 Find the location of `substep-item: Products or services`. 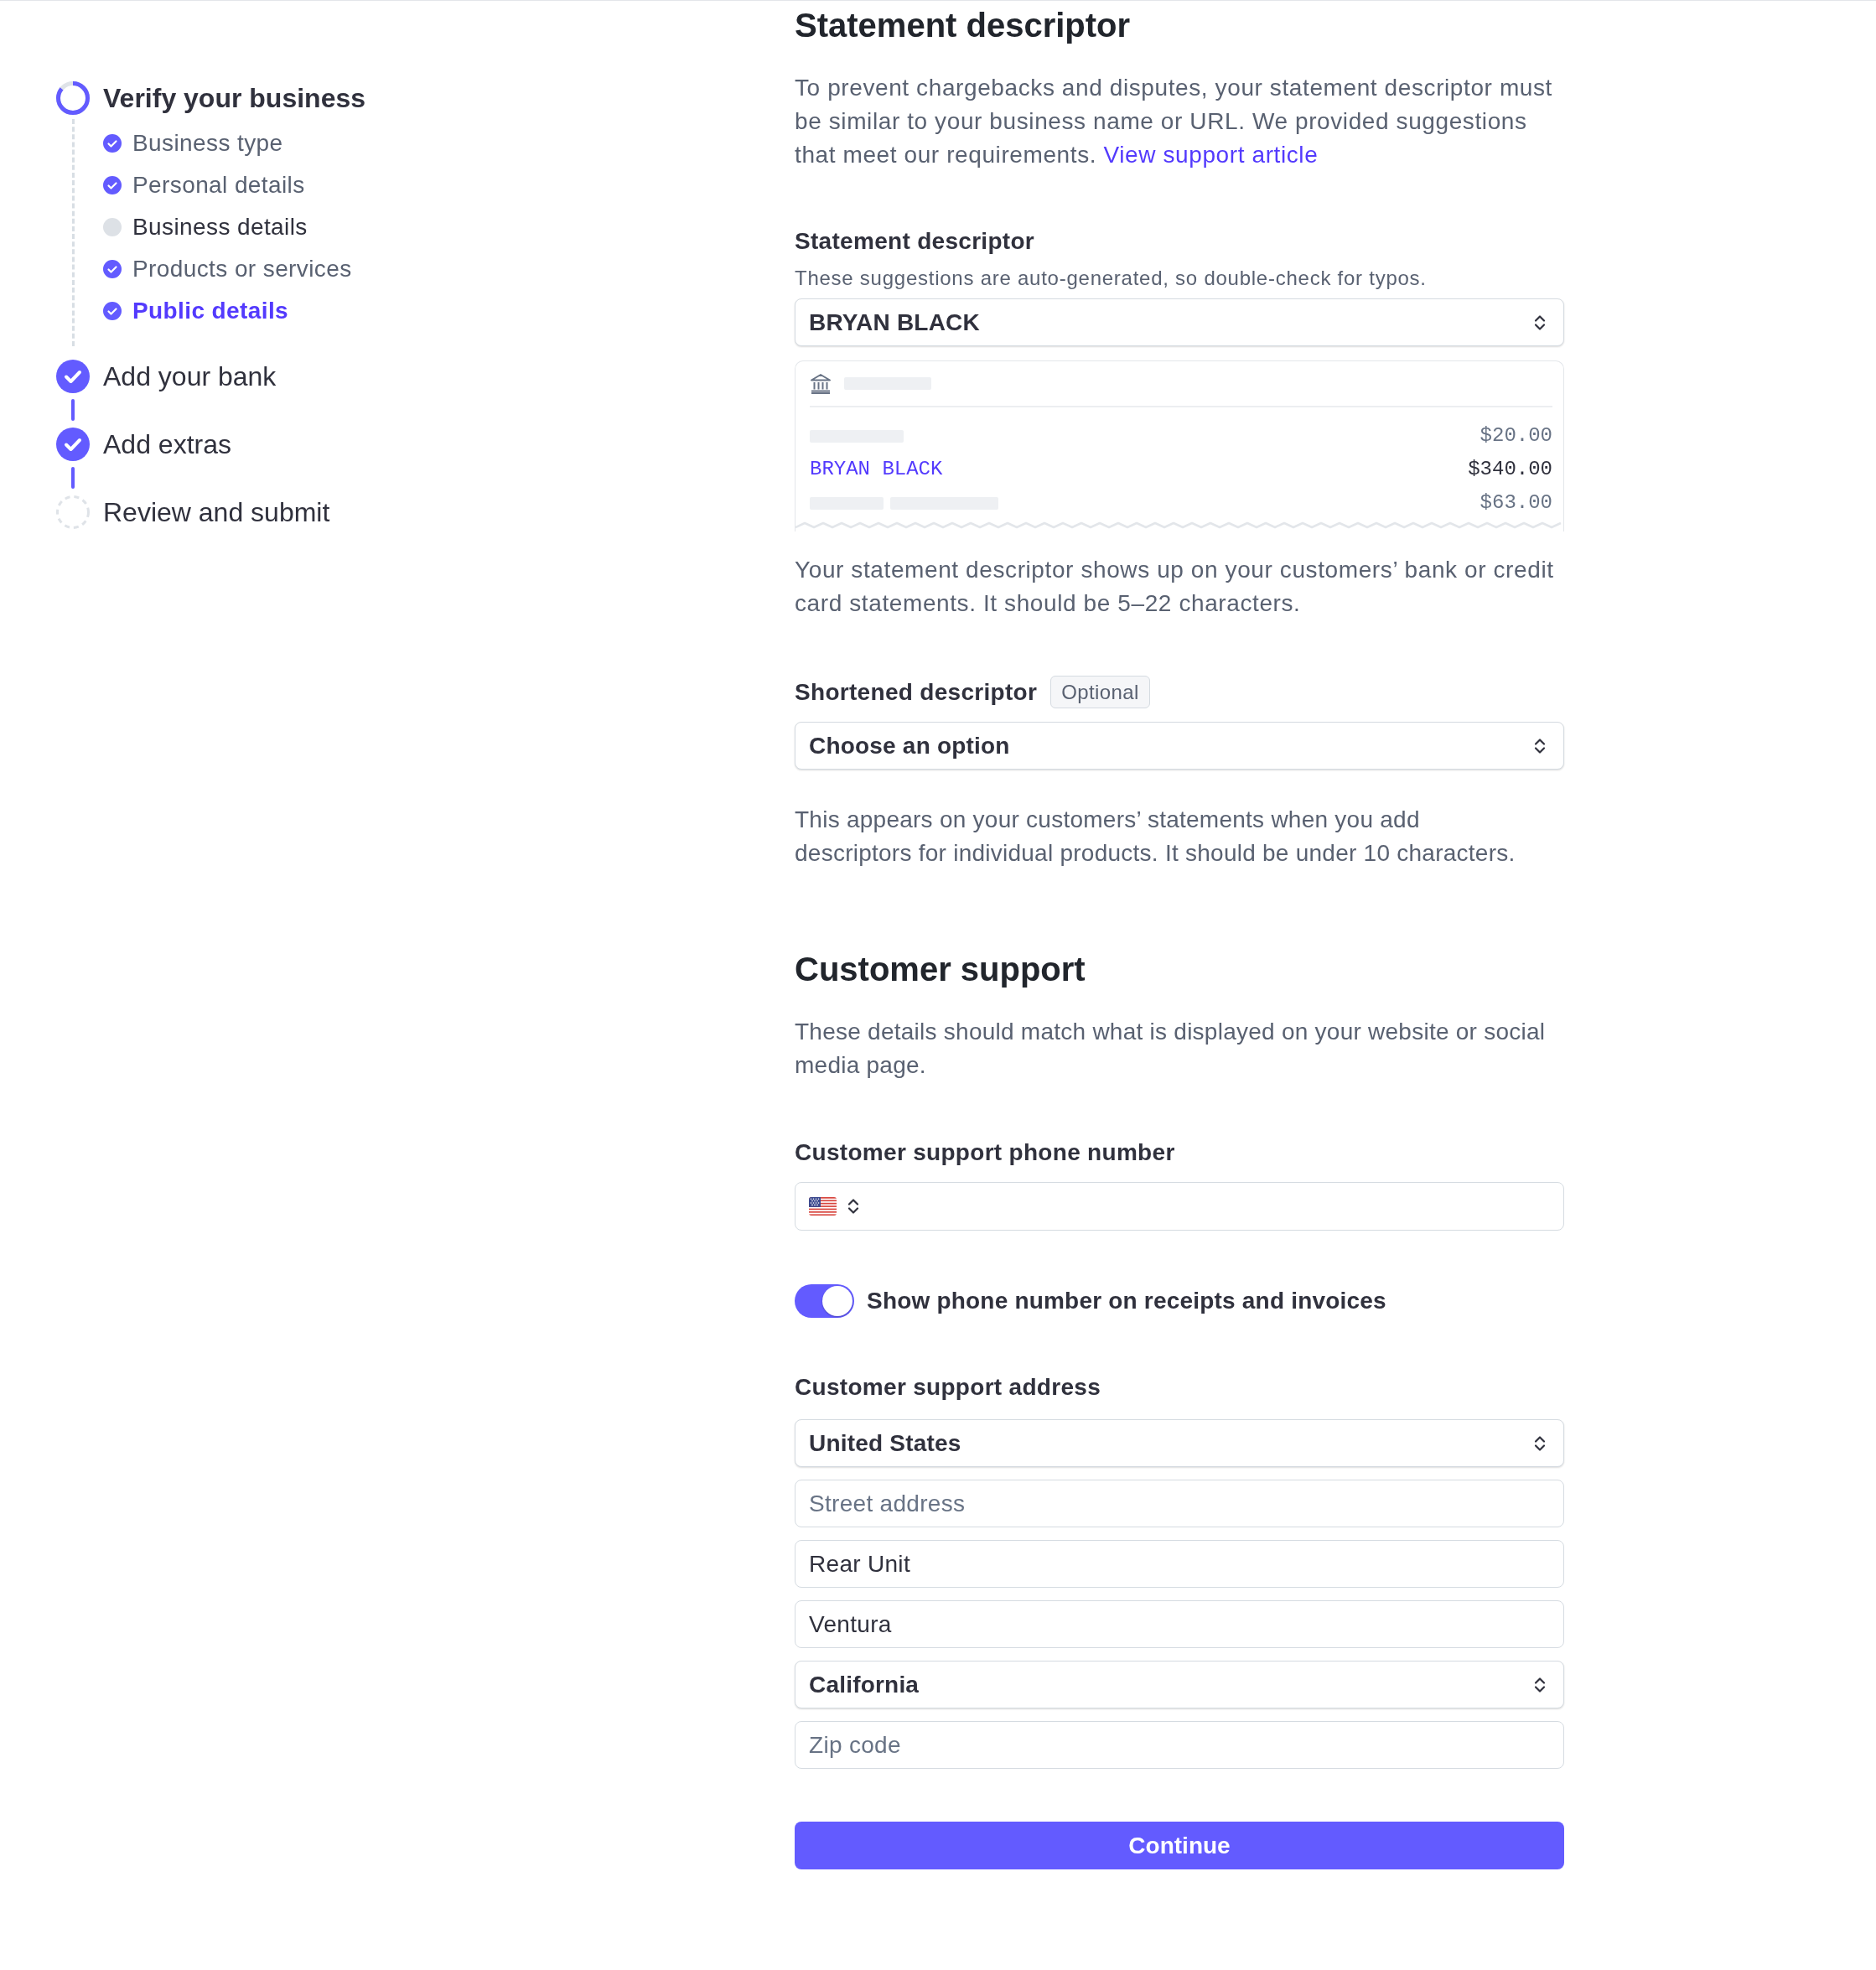

substep-item: Products or services is located at coordinates (242, 269).